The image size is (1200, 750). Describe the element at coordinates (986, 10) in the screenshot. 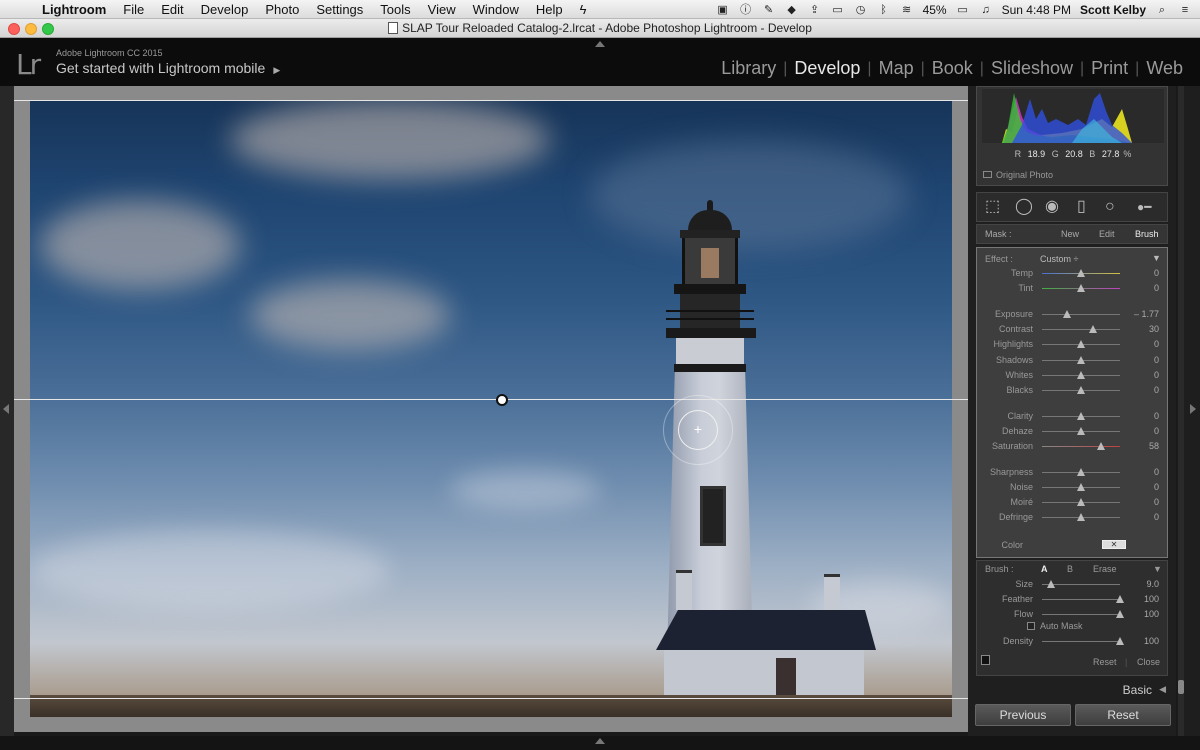

I see `volume-icon: ♫` at that location.